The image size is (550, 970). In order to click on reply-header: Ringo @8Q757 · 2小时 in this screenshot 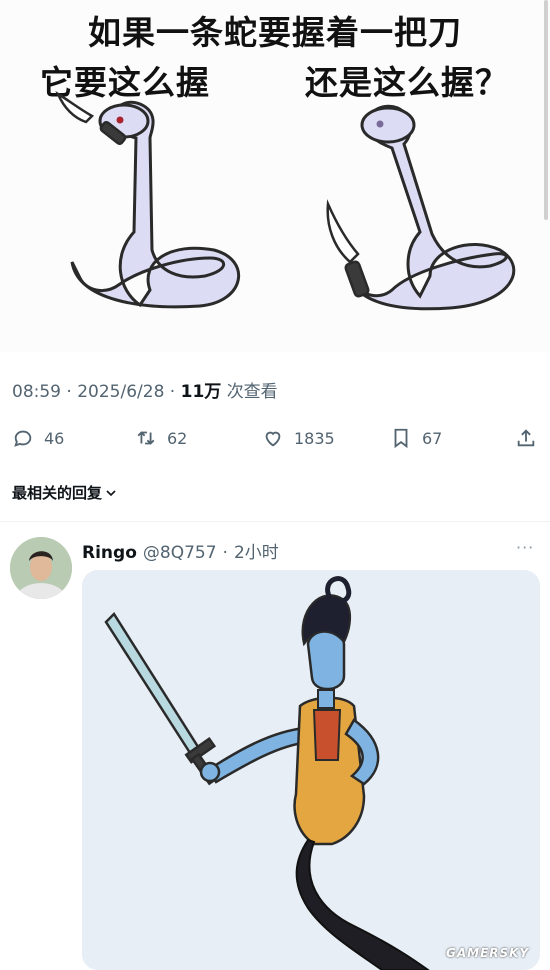, I will do `click(180, 550)`.